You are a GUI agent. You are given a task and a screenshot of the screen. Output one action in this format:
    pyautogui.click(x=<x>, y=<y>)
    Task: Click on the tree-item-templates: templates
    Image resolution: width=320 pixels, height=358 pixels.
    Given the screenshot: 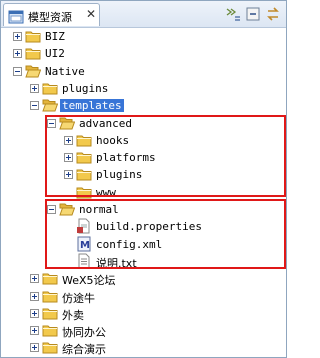 What is the action you would take?
    pyautogui.click(x=143, y=105)
    